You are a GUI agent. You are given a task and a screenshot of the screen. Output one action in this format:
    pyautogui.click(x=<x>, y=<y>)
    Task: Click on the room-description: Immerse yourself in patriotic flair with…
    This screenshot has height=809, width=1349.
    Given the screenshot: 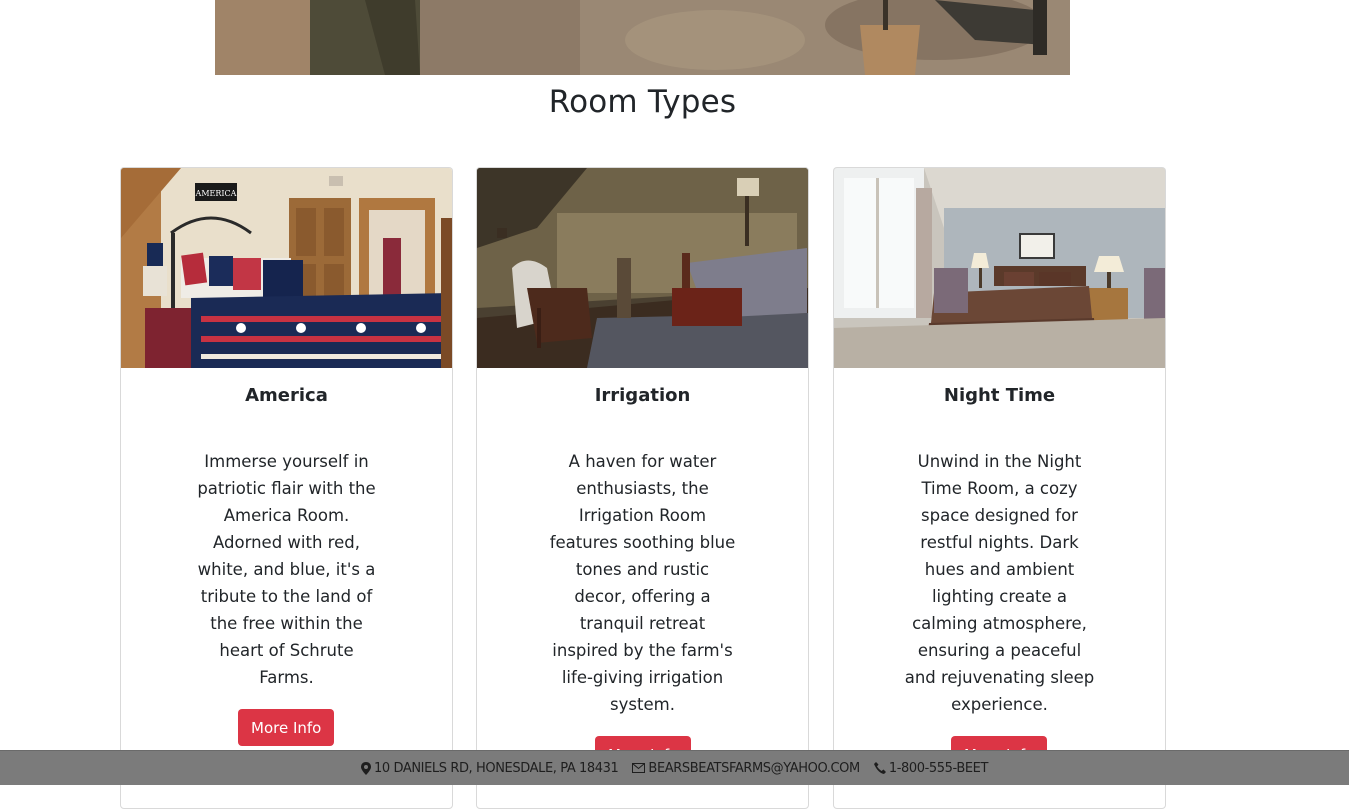 What is the action you would take?
    pyautogui.click(x=286, y=569)
    